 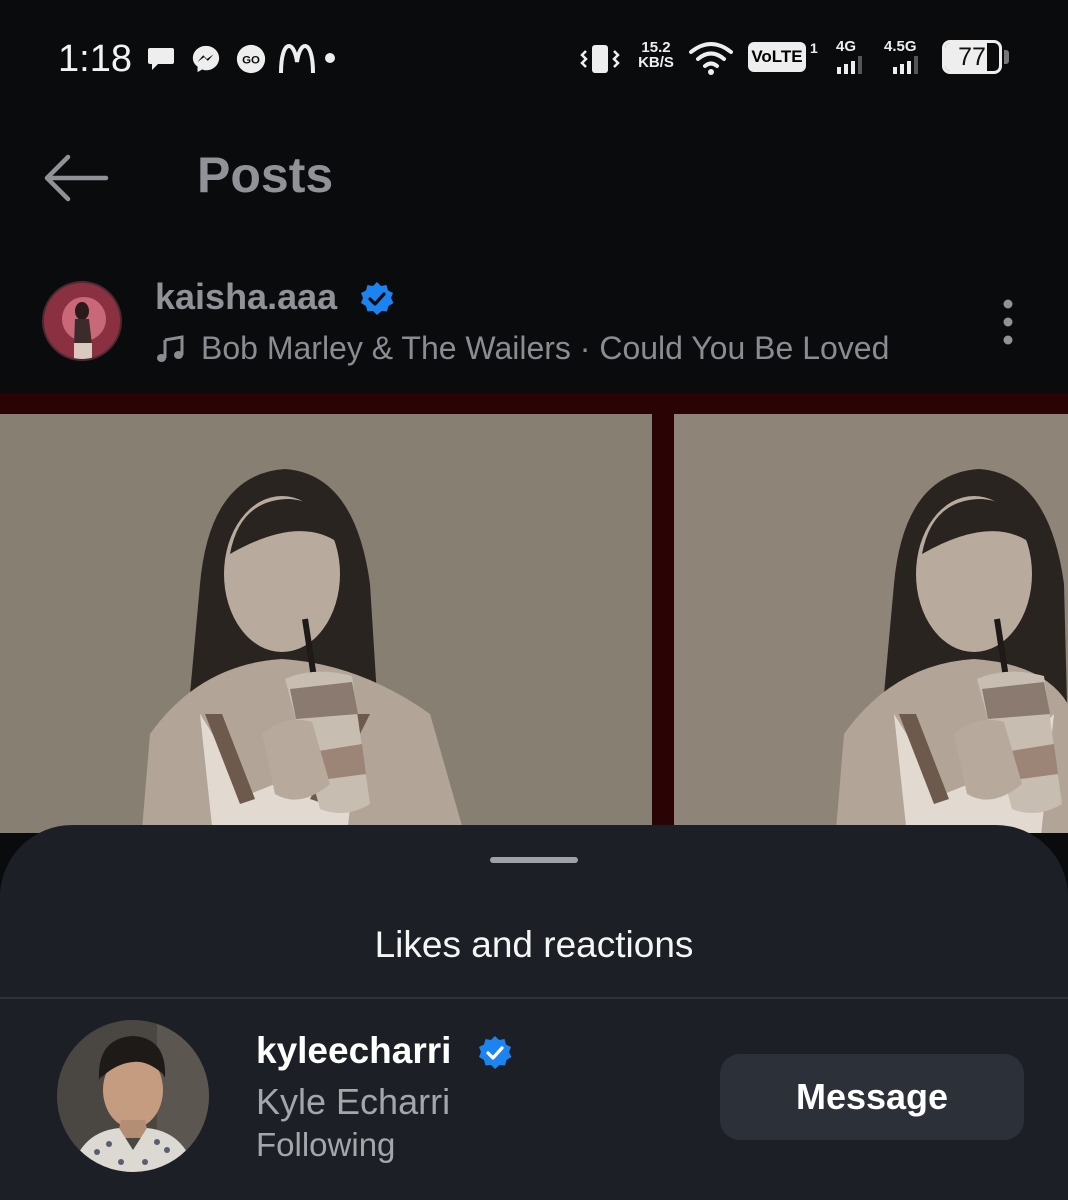 I want to click on liker-follow-status: Following, so click(x=326, y=1144).